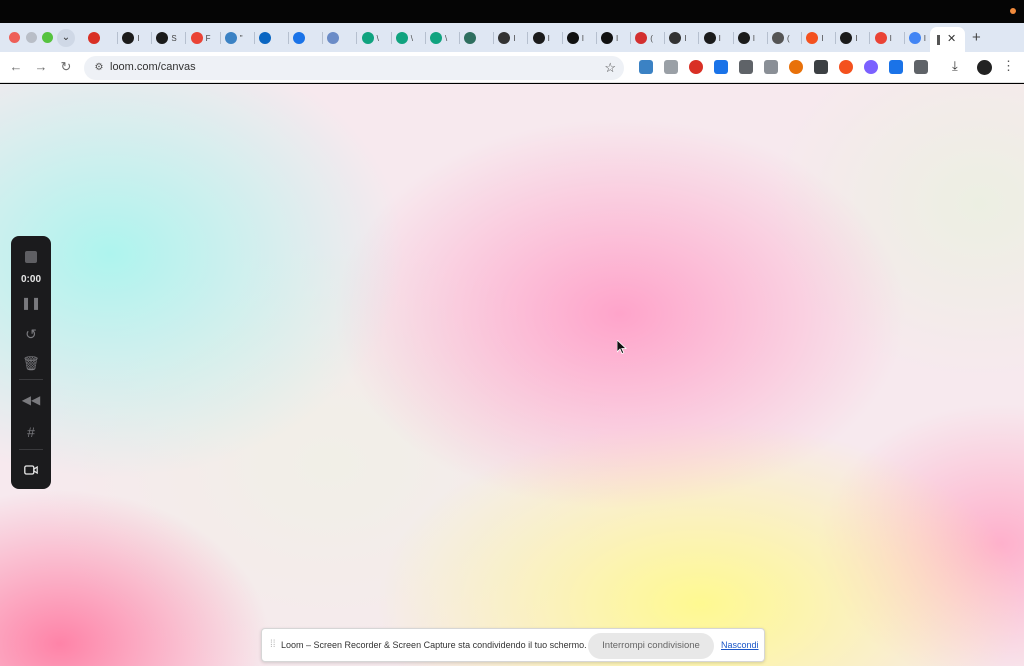 The image size is (1024, 666). I want to click on linkedin-icon, so click(265, 38).